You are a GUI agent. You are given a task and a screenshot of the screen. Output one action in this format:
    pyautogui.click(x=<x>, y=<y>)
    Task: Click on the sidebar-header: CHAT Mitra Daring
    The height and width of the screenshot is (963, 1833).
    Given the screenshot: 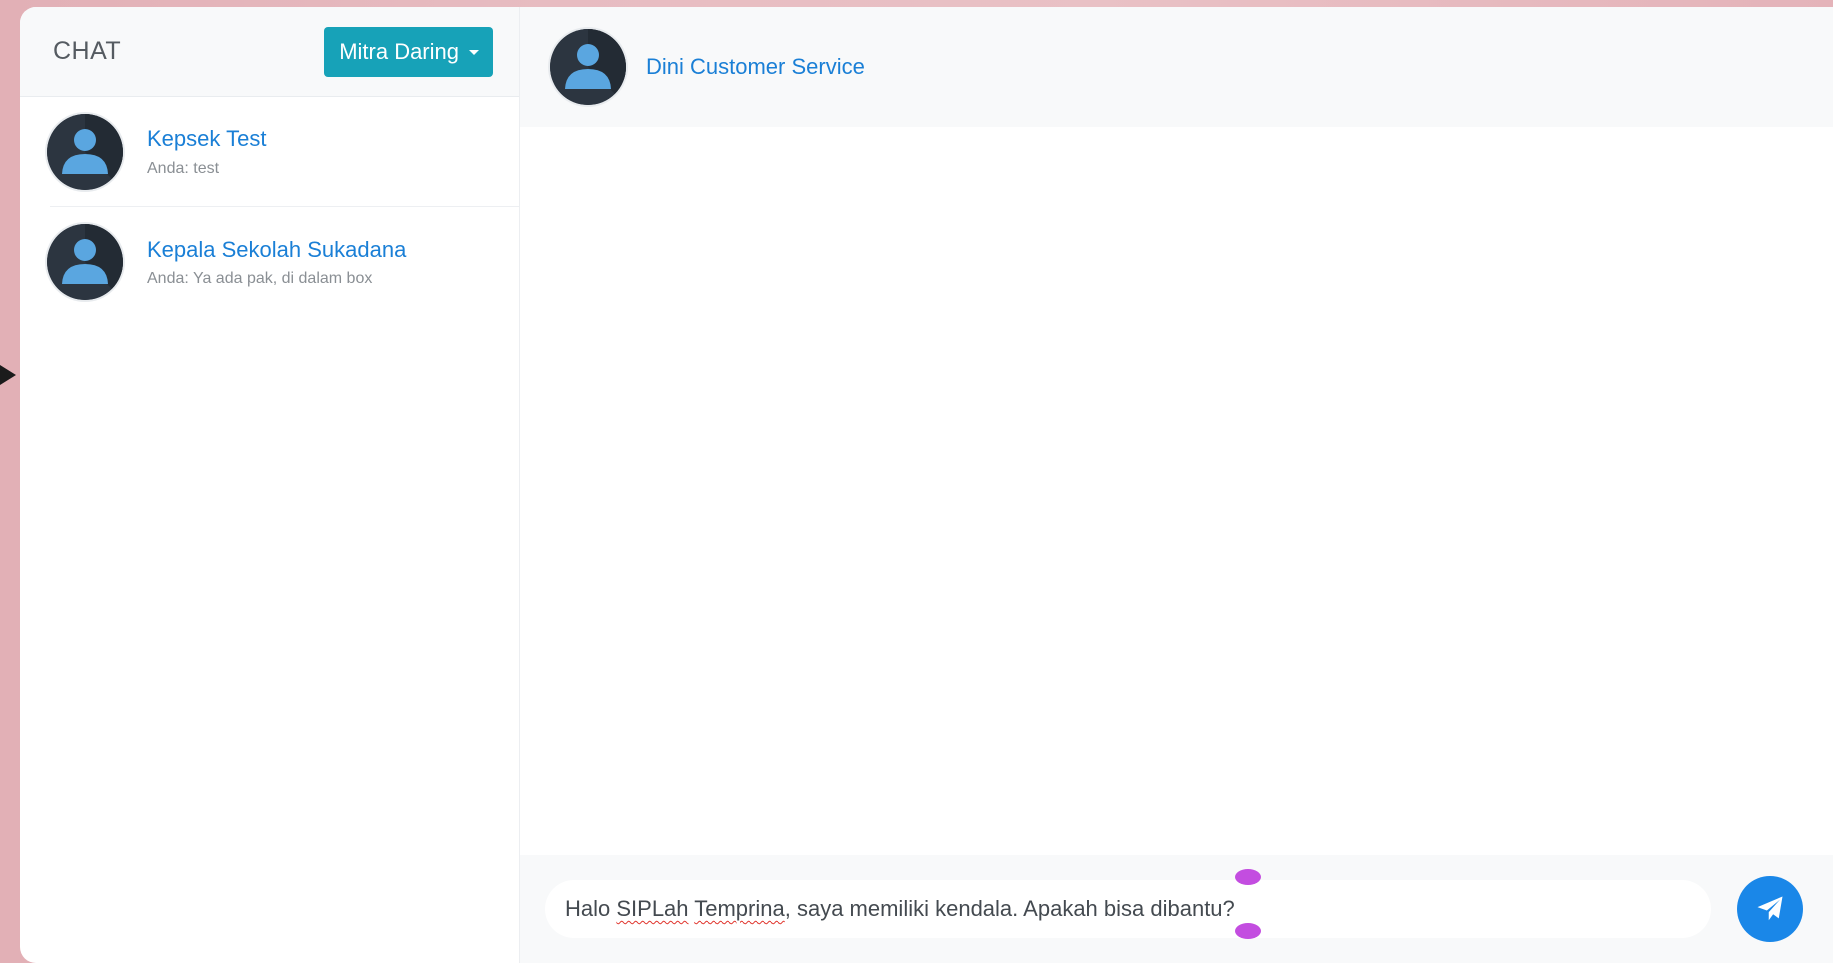 What is the action you would take?
    pyautogui.click(x=269, y=52)
    